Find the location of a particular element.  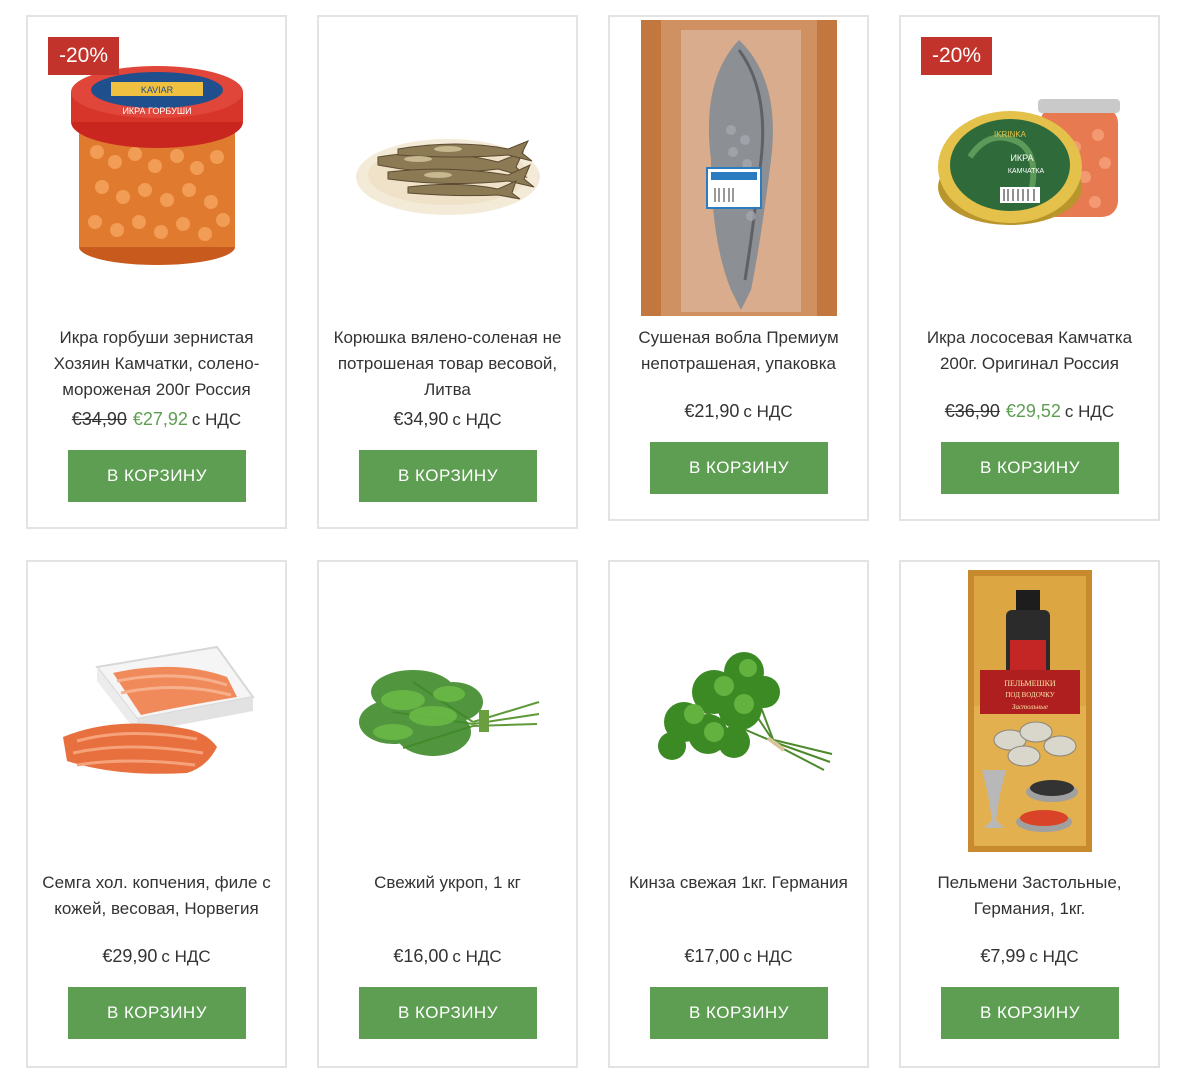

price: €34,90 is located at coordinates (421, 419).